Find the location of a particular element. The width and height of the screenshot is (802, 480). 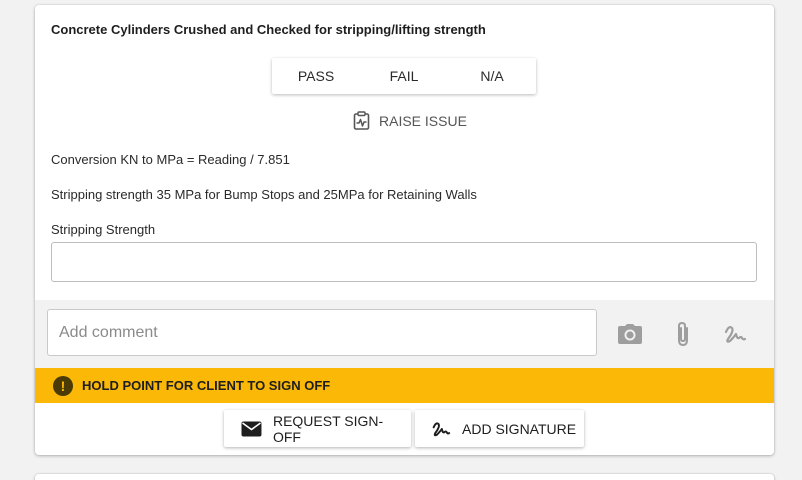

raise-issue-label: RAISE ISSUE is located at coordinates (423, 120).